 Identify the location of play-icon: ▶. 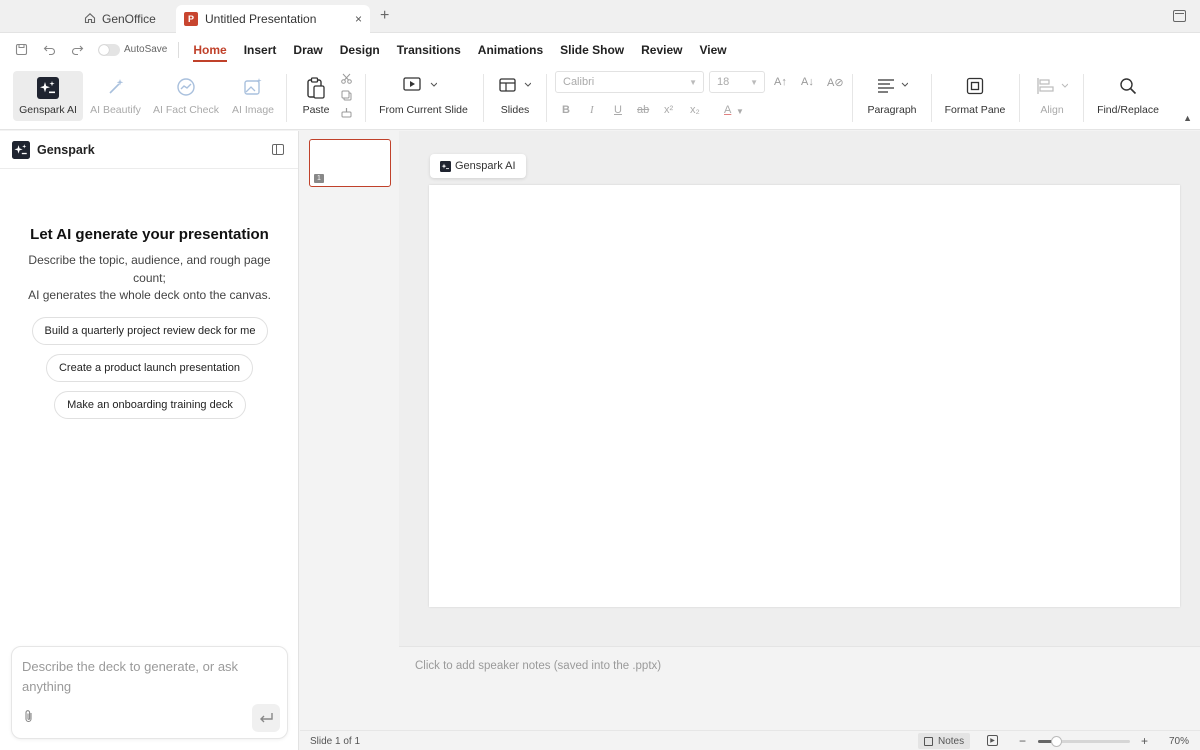
(992, 740).